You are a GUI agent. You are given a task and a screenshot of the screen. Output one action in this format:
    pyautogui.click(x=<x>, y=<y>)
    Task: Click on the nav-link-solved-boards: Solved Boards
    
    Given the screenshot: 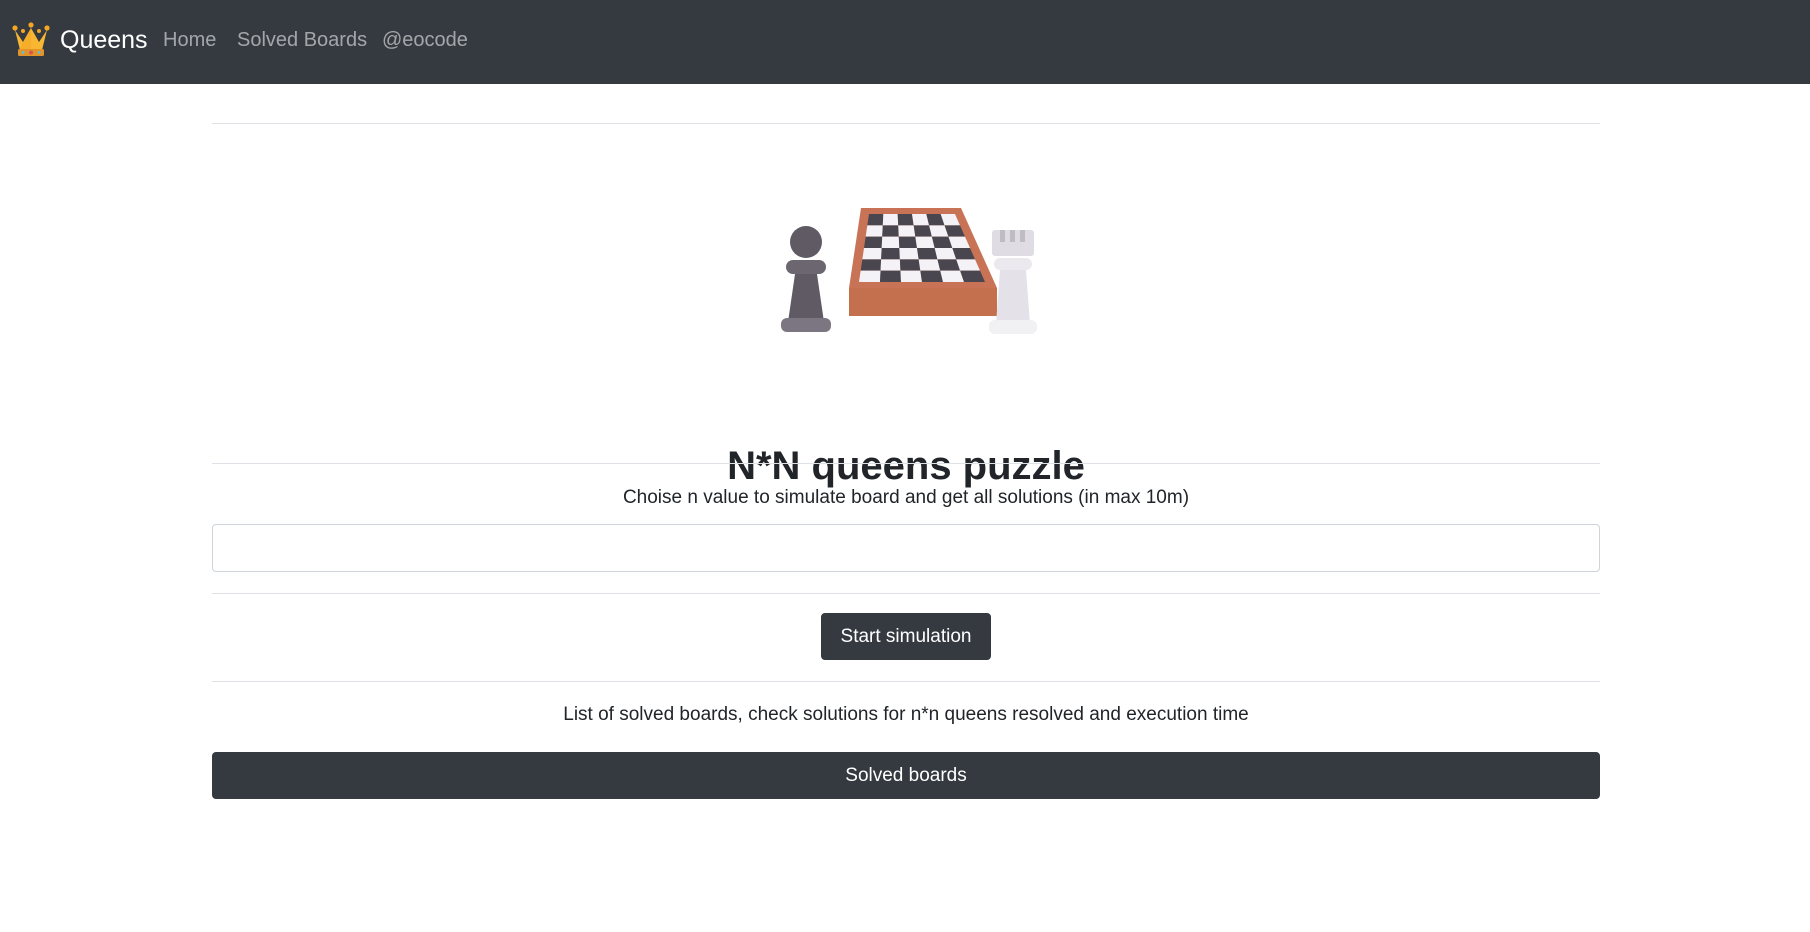 What is the action you would take?
    pyautogui.click(x=302, y=40)
    